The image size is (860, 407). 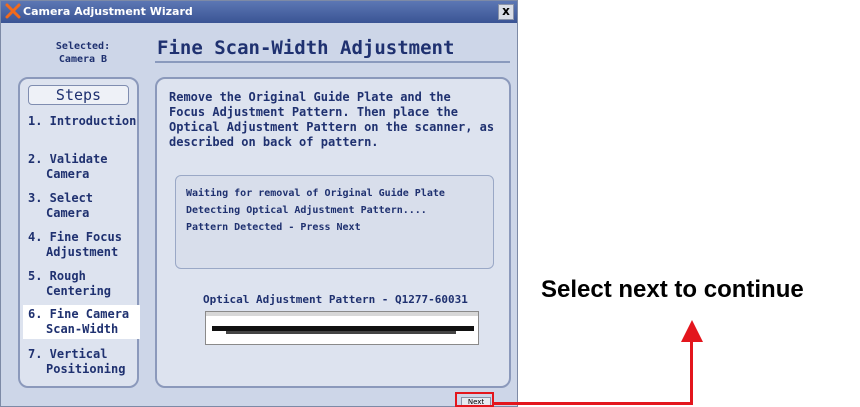 I want to click on arrow-line-vertical, so click(x=691, y=372).